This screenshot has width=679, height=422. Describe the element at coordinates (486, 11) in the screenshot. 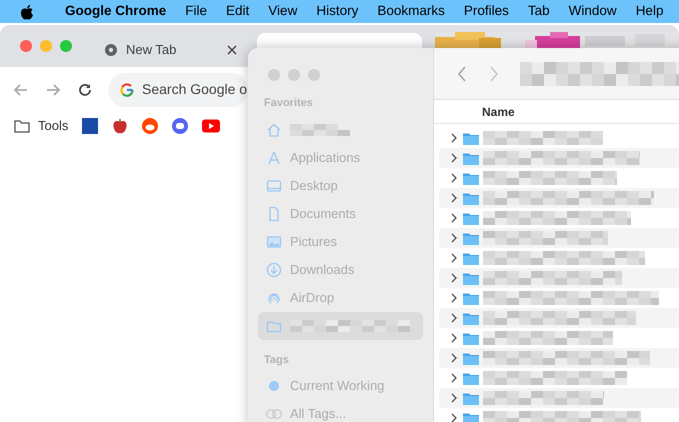

I see `menu-item: Profiles` at that location.